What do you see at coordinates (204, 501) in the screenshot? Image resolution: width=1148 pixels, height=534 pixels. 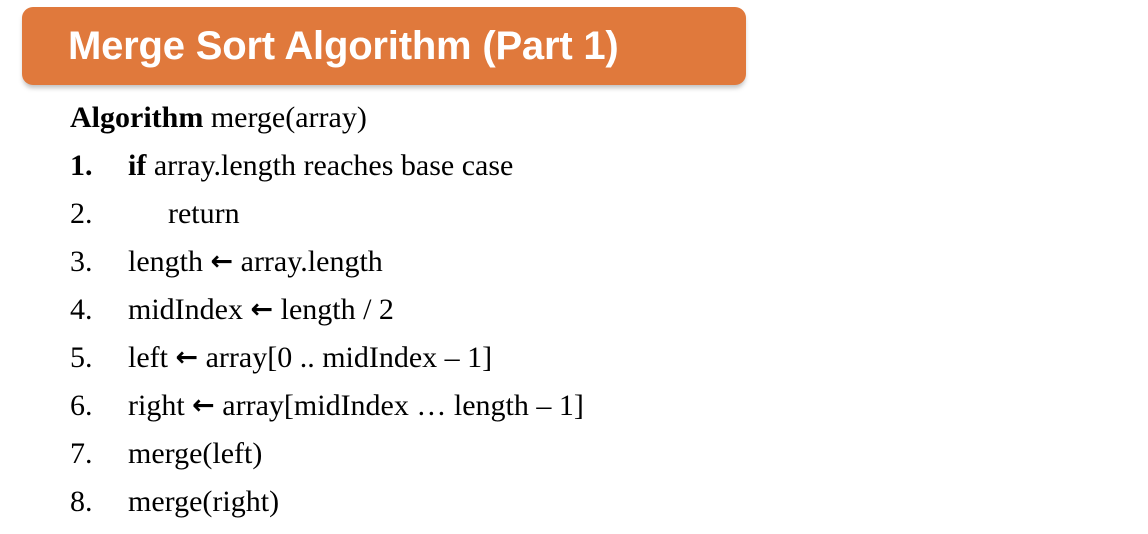 I see `step-text: merge(right)` at bounding box center [204, 501].